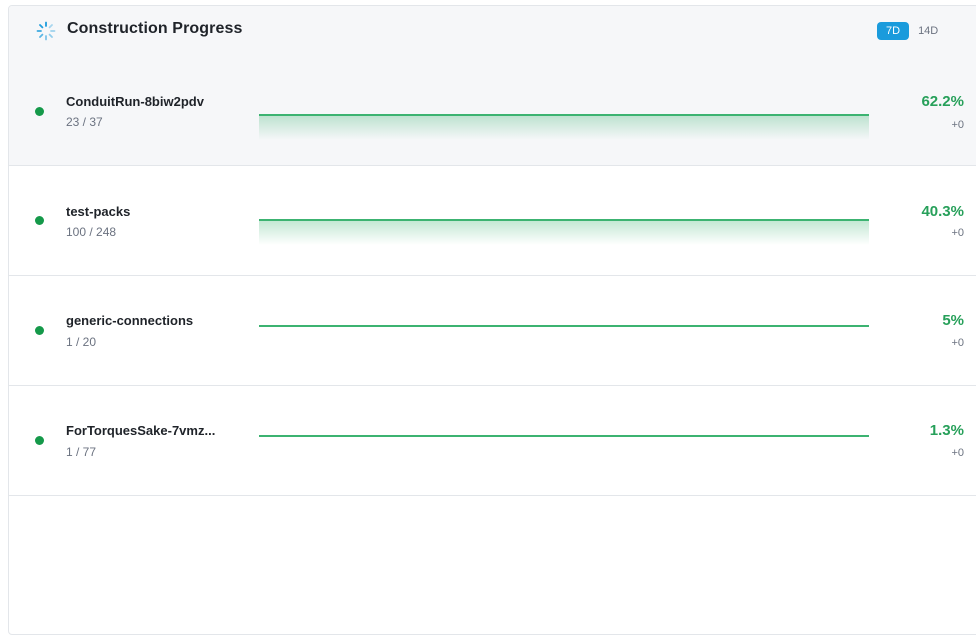  Describe the element at coordinates (942, 211) in the screenshot. I see `row-percent: 40.3%` at that location.